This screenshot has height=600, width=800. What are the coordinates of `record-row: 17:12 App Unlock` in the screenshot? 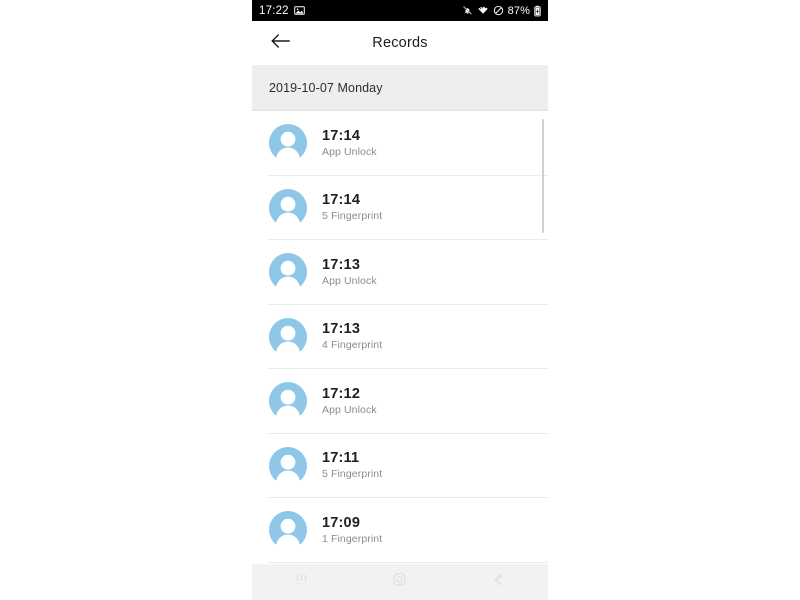 It's located at (400, 401).